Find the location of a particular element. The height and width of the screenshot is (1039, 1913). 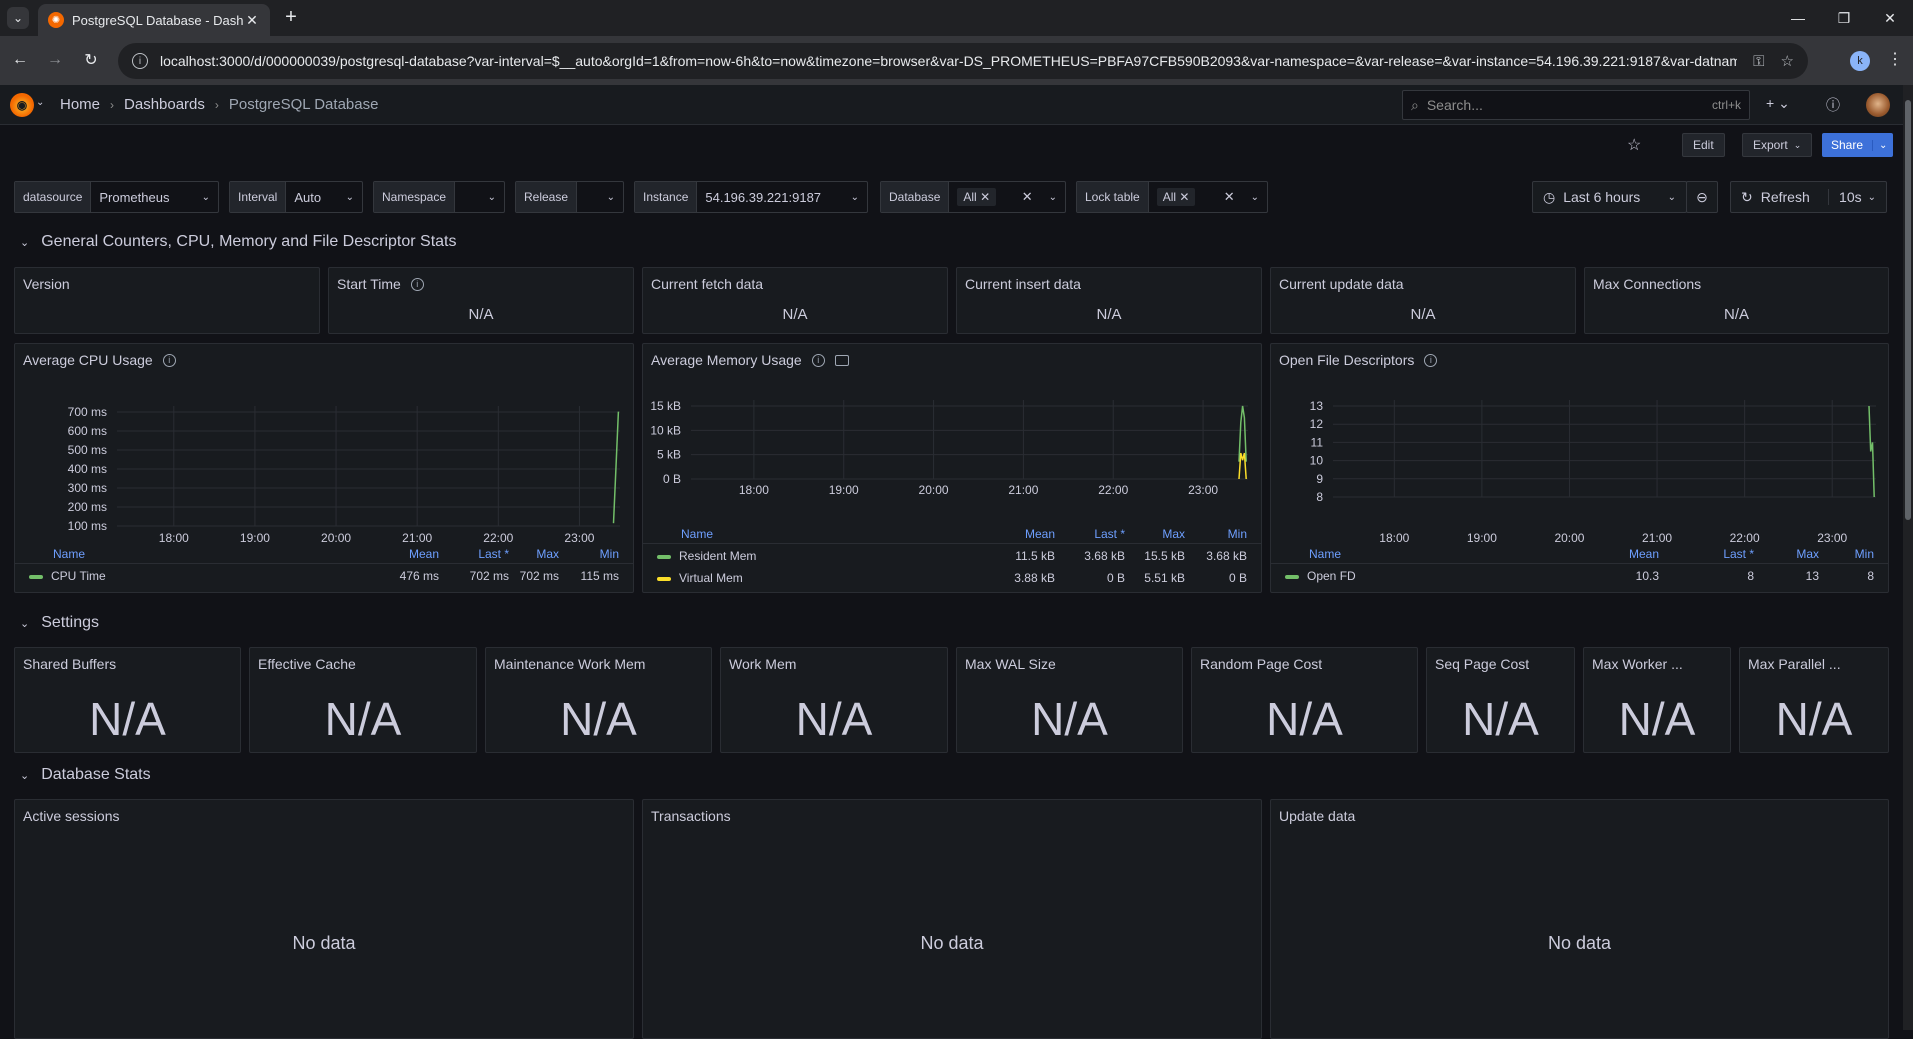

panel-start-time: Start Time i N/A is located at coordinates (481, 300).